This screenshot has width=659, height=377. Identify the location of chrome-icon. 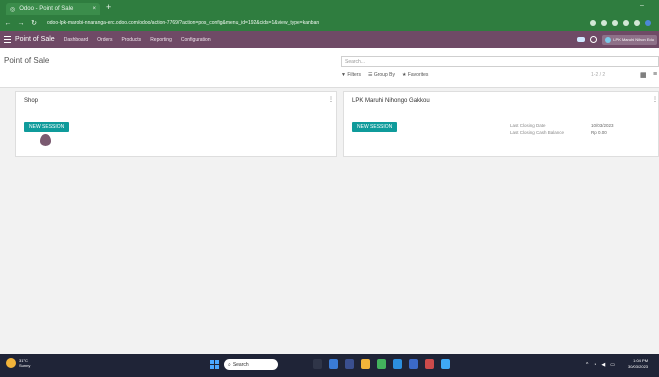
(381, 364).